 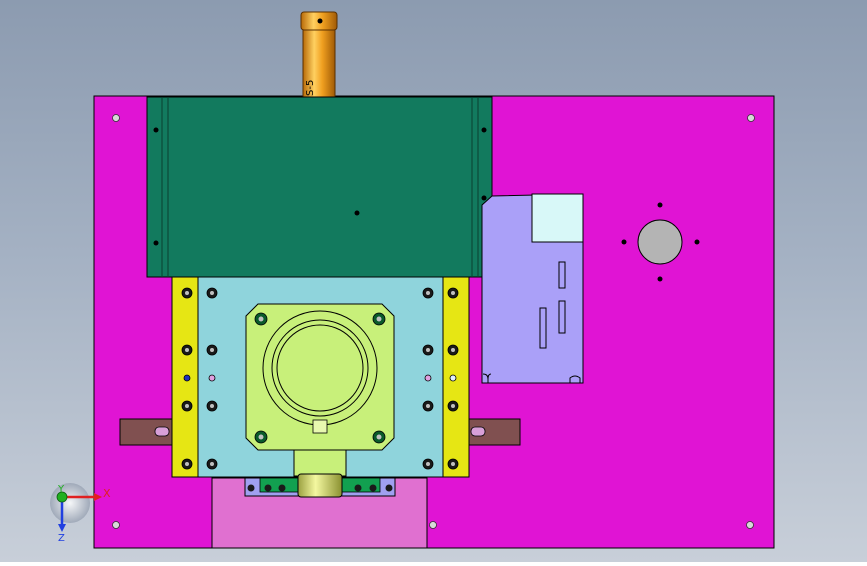 I want to click on slider-right, so click(x=494, y=432).